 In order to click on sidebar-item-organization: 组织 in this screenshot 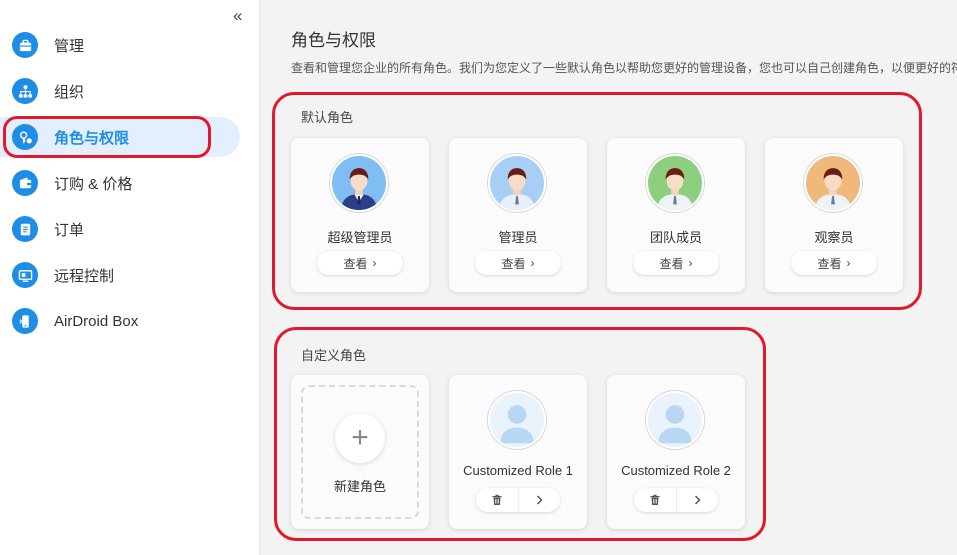, I will do `click(130, 91)`.